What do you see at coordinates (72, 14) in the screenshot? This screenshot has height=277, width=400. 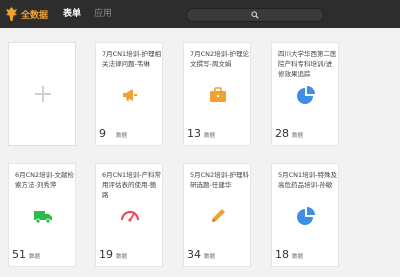 I see `nav-tab-form: 表单` at bounding box center [72, 14].